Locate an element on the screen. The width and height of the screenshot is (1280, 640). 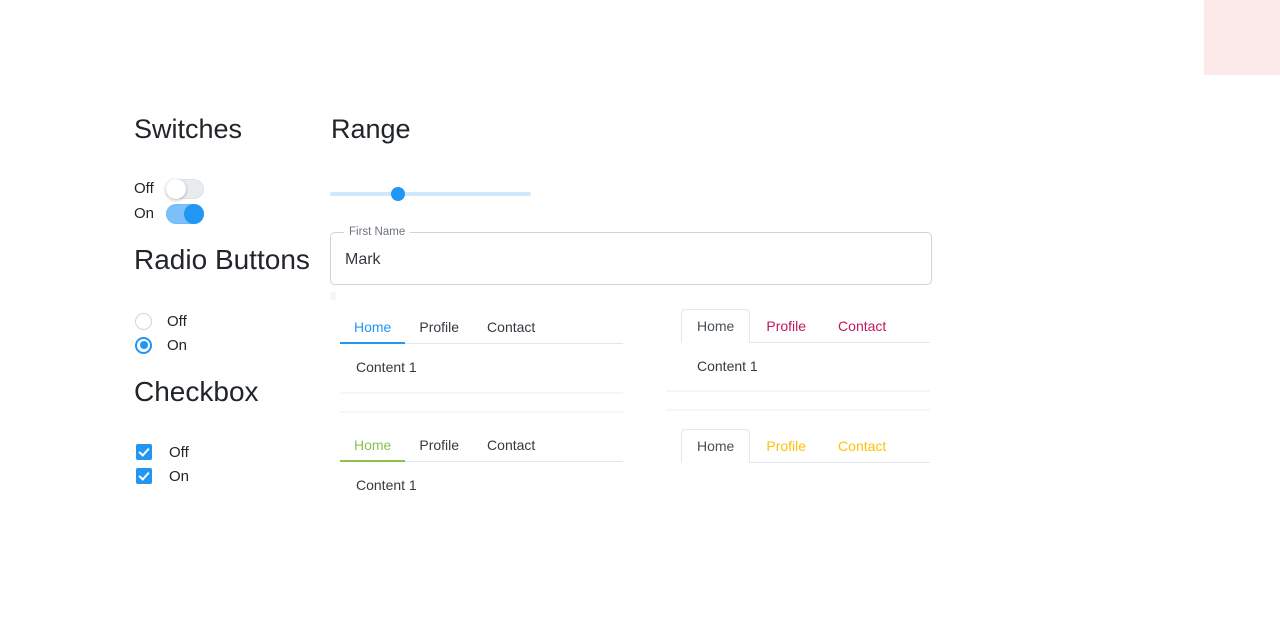
divider-left-lower is located at coordinates (481, 412).